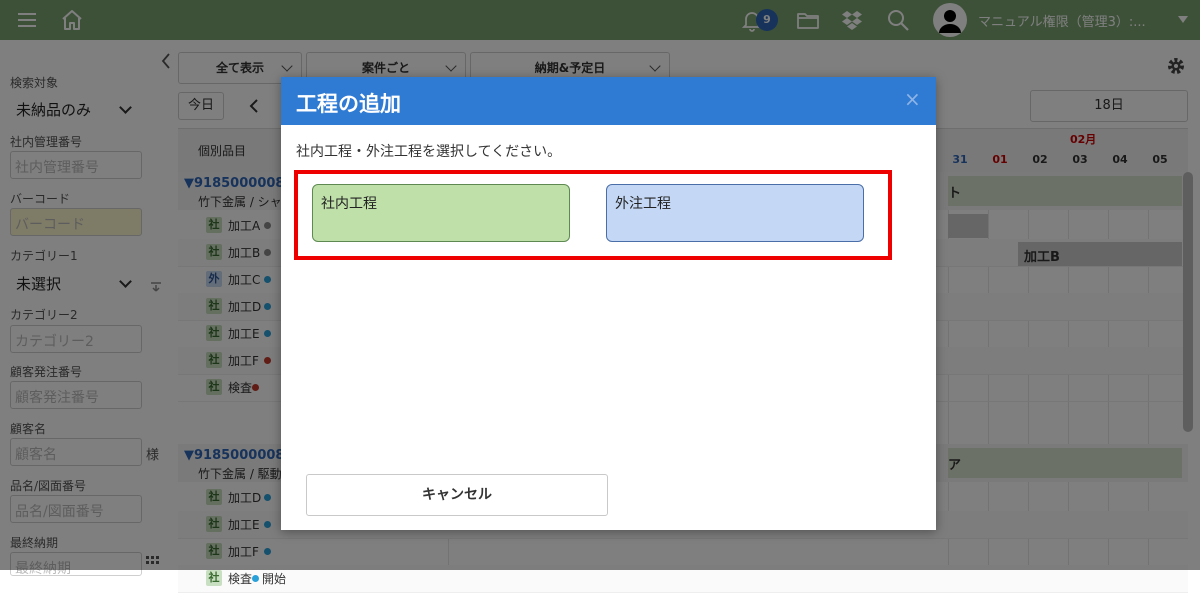 The height and width of the screenshot is (593, 1200). I want to click on close-icon: ×, so click(912, 99).